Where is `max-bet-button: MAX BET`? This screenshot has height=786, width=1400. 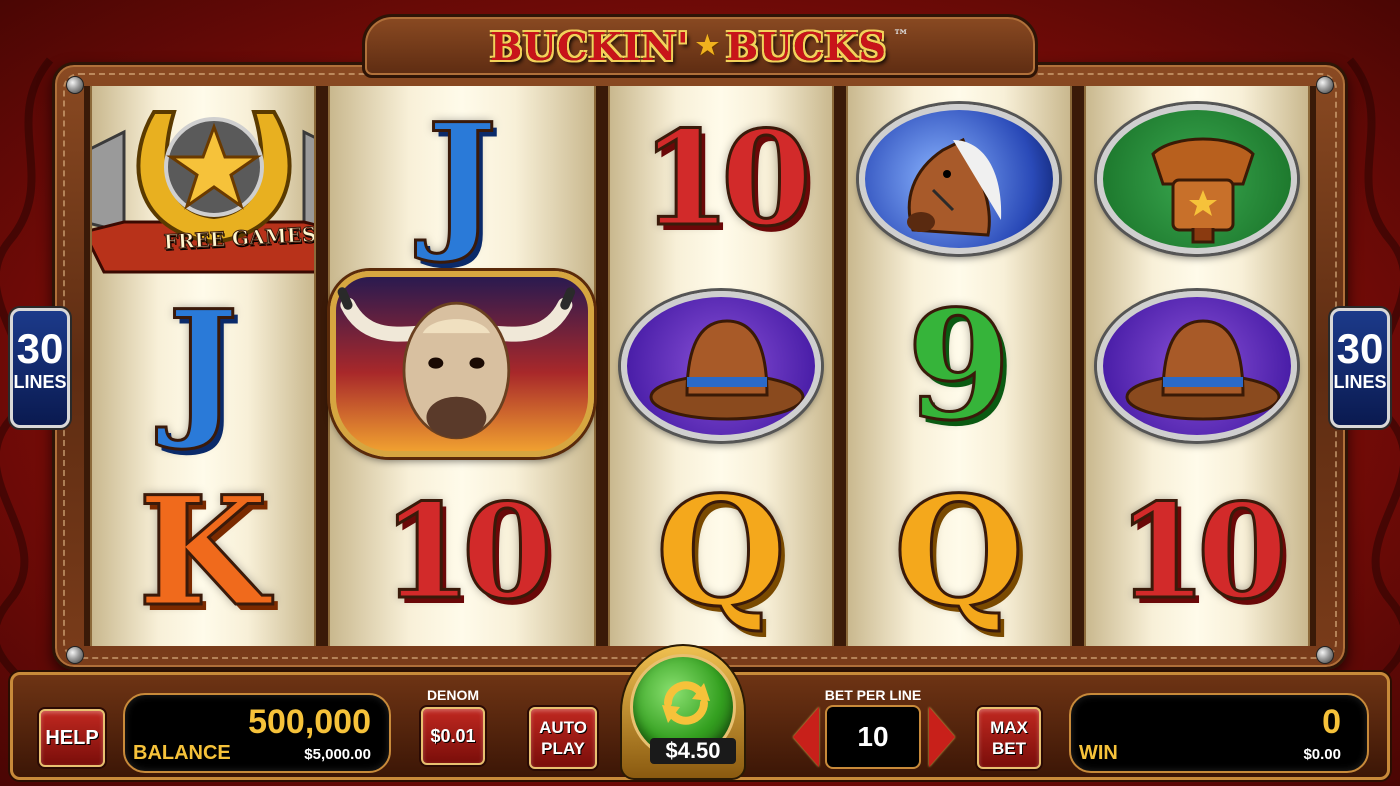
max-bet-button: MAX BET is located at coordinates (1009, 738).